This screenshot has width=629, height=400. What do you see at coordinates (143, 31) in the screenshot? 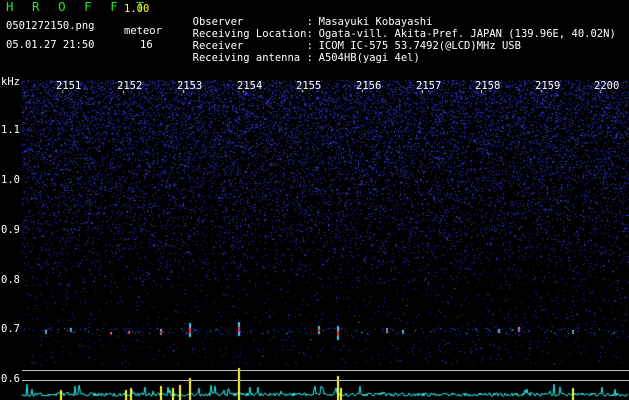
I see `meteor-label: meteor` at bounding box center [143, 31].